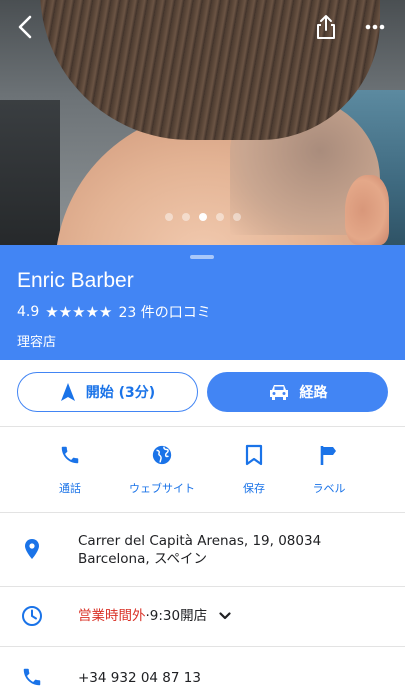 Image resolution: width=405 pixels, height=696 pixels. What do you see at coordinates (70, 488) in the screenshot?
I see `call-label: 通話` at bounding box center [70, 488].